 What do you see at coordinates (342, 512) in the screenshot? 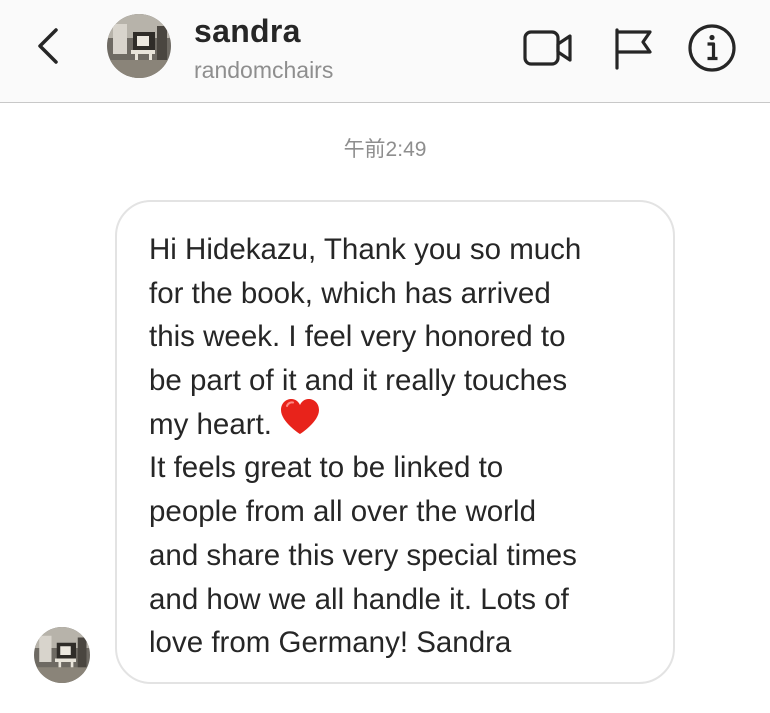
I see `message-line: people from all over the world` at bounding box center [342, 512].